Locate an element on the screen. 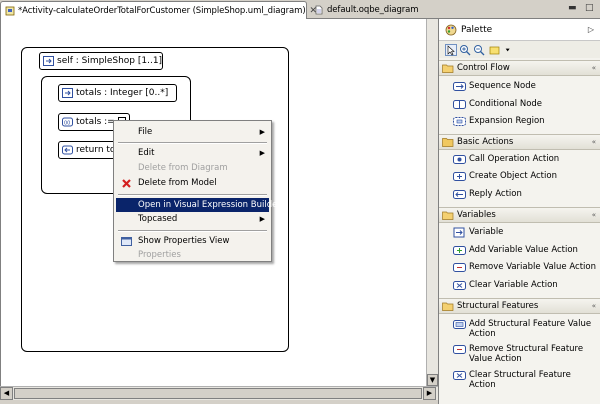 This screenshot has height=404, width=600. menu-item-delete-from-model: Delete from Model is located at coordinates (192, 183).